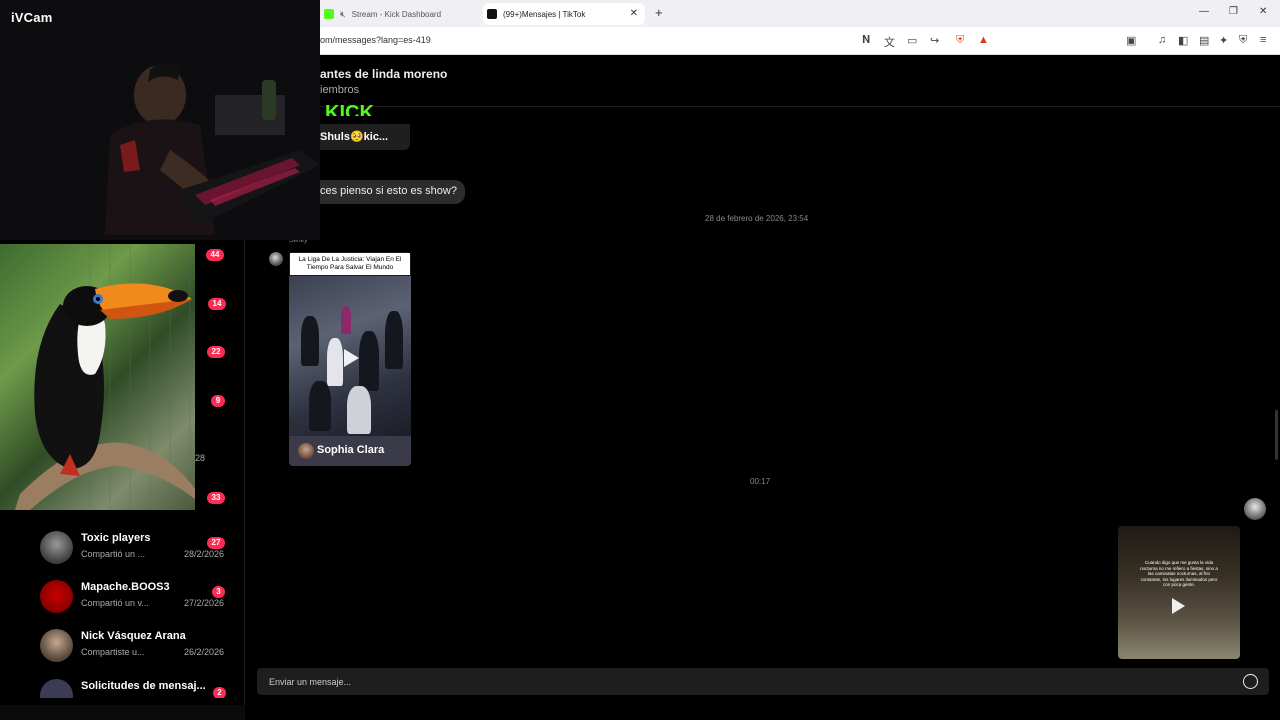 This screenshot has width=1280, height=720. I want to click on unread-badge: 9, so click(218, 401).